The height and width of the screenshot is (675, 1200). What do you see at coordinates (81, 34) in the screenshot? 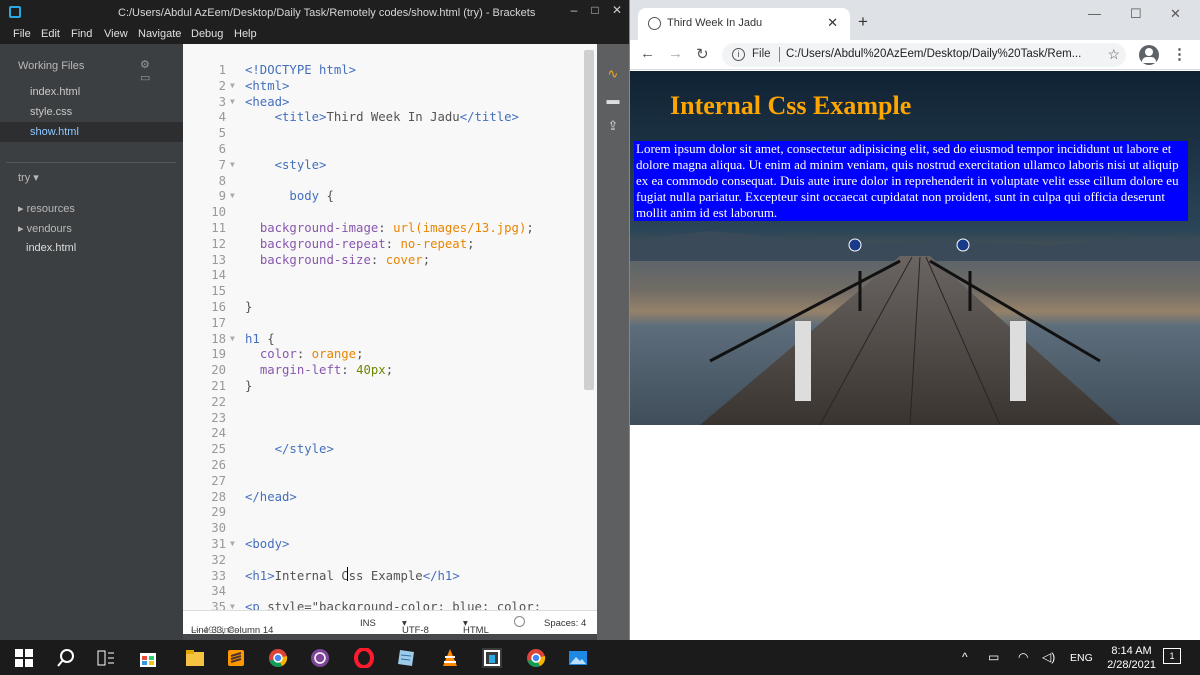
I see `menu-find: Find` at bounding box center [81, 34].